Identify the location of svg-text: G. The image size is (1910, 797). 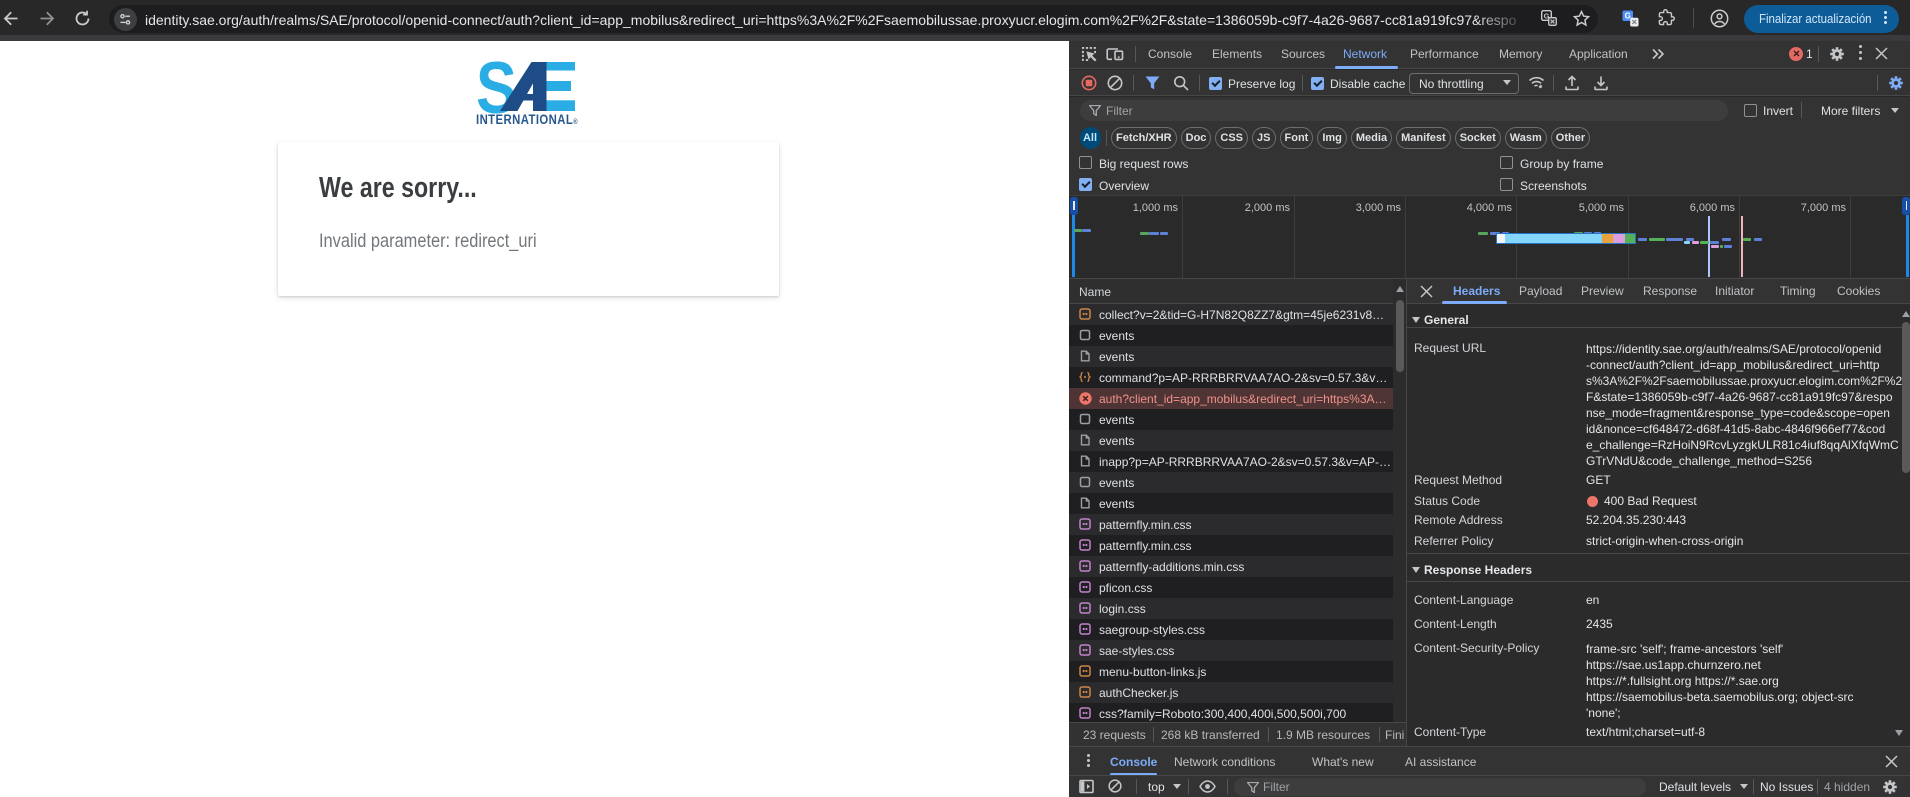
(1628, 16).